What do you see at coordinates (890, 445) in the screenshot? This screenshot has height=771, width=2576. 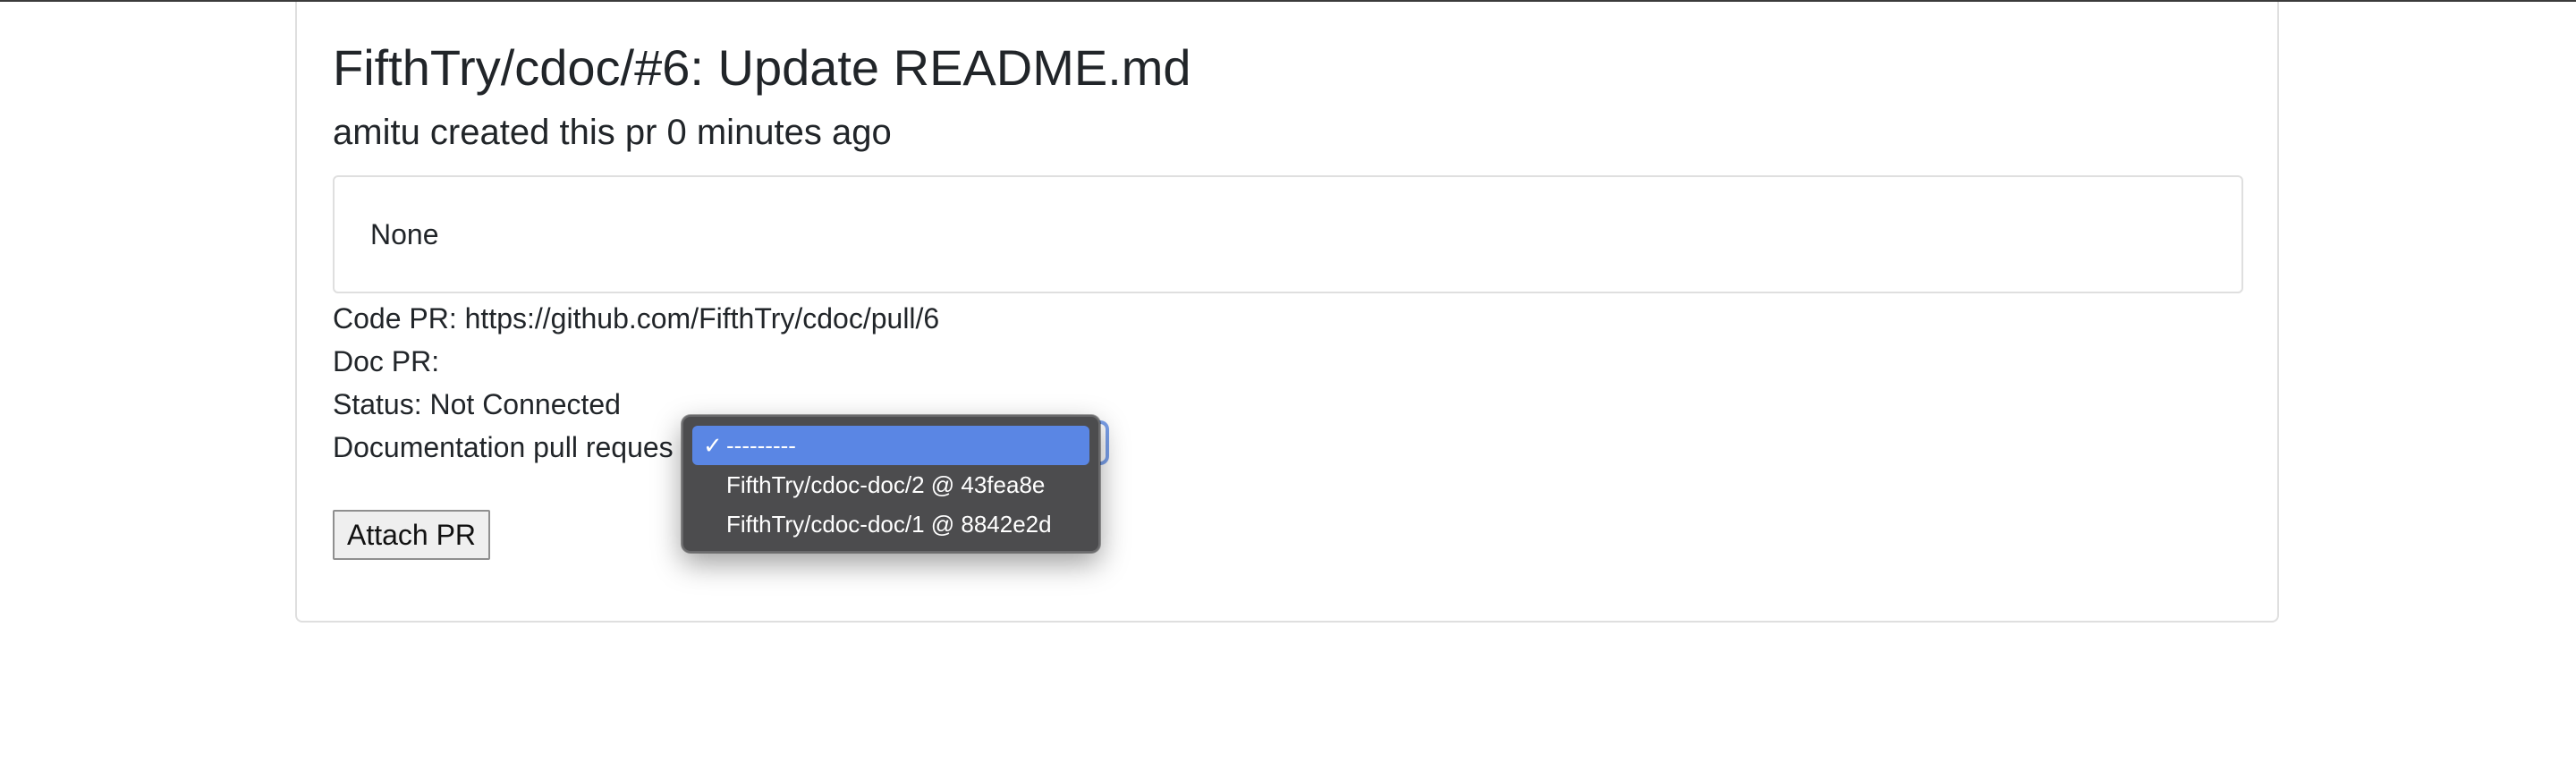 I see `dropdown-option-empty: ✓ ---------` at bounding box center [890, 445].